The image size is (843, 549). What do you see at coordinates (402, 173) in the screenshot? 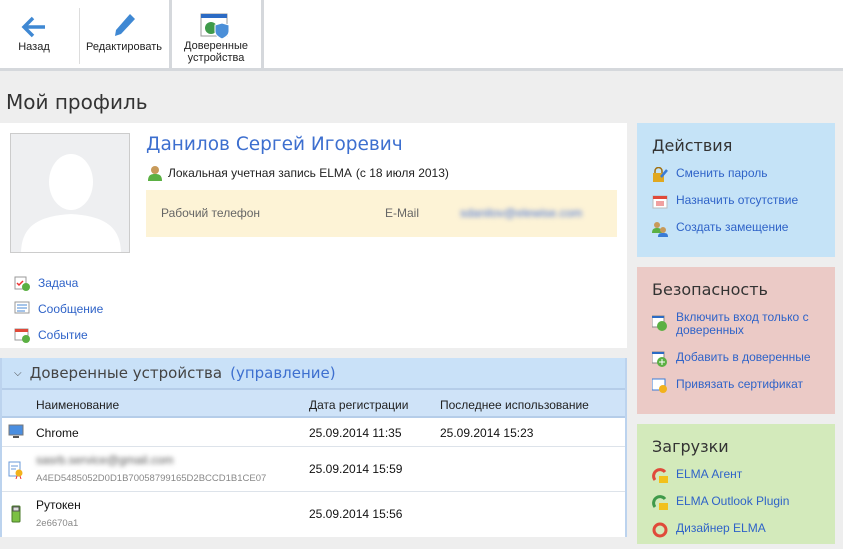
I see `account-since: (с 18 июля 2013)` at bounding box center [402, 173].